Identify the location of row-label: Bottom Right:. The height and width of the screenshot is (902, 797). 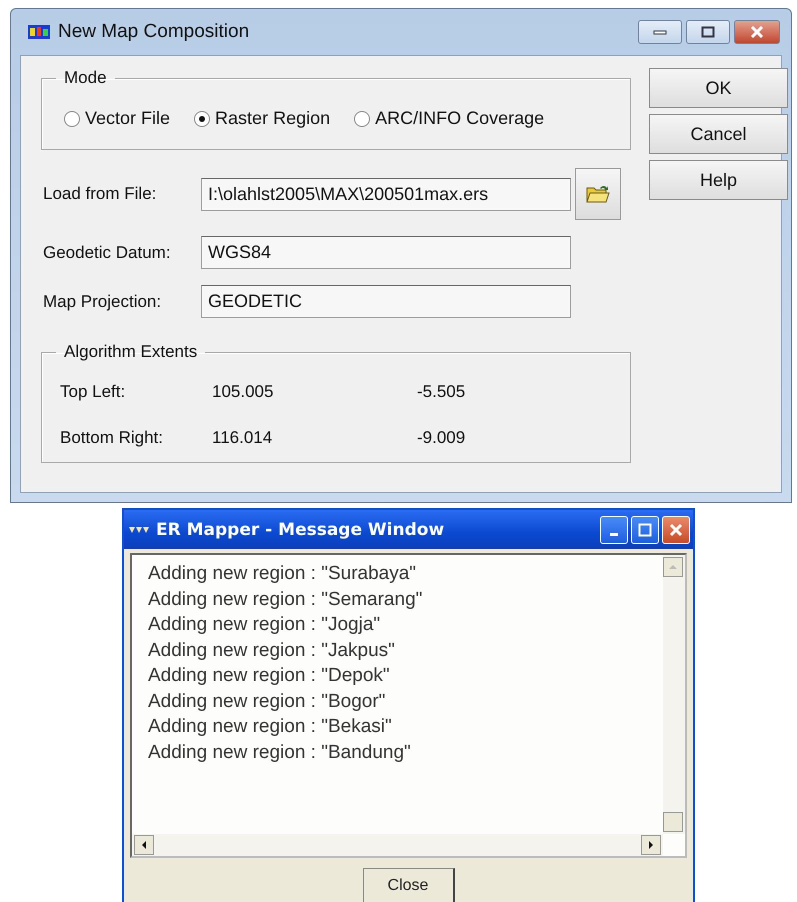
(112, 438).